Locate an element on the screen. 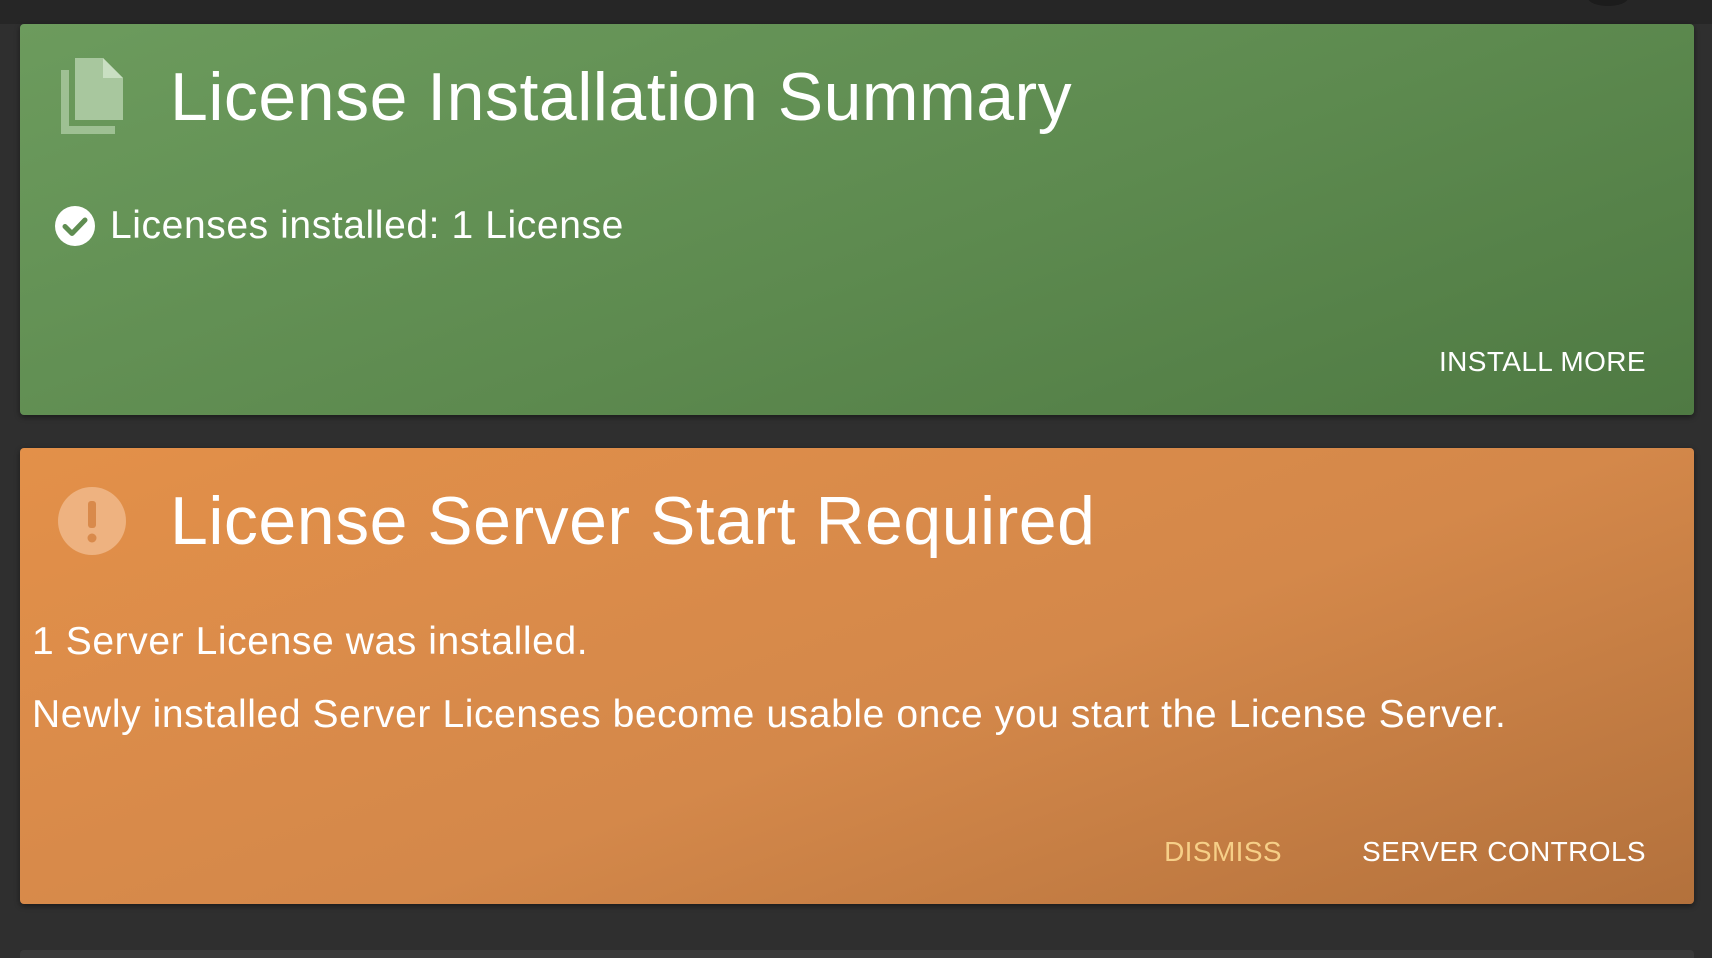  licenses-installed-status: Licenses installed: 1 License is located at coordinates (339, 226).